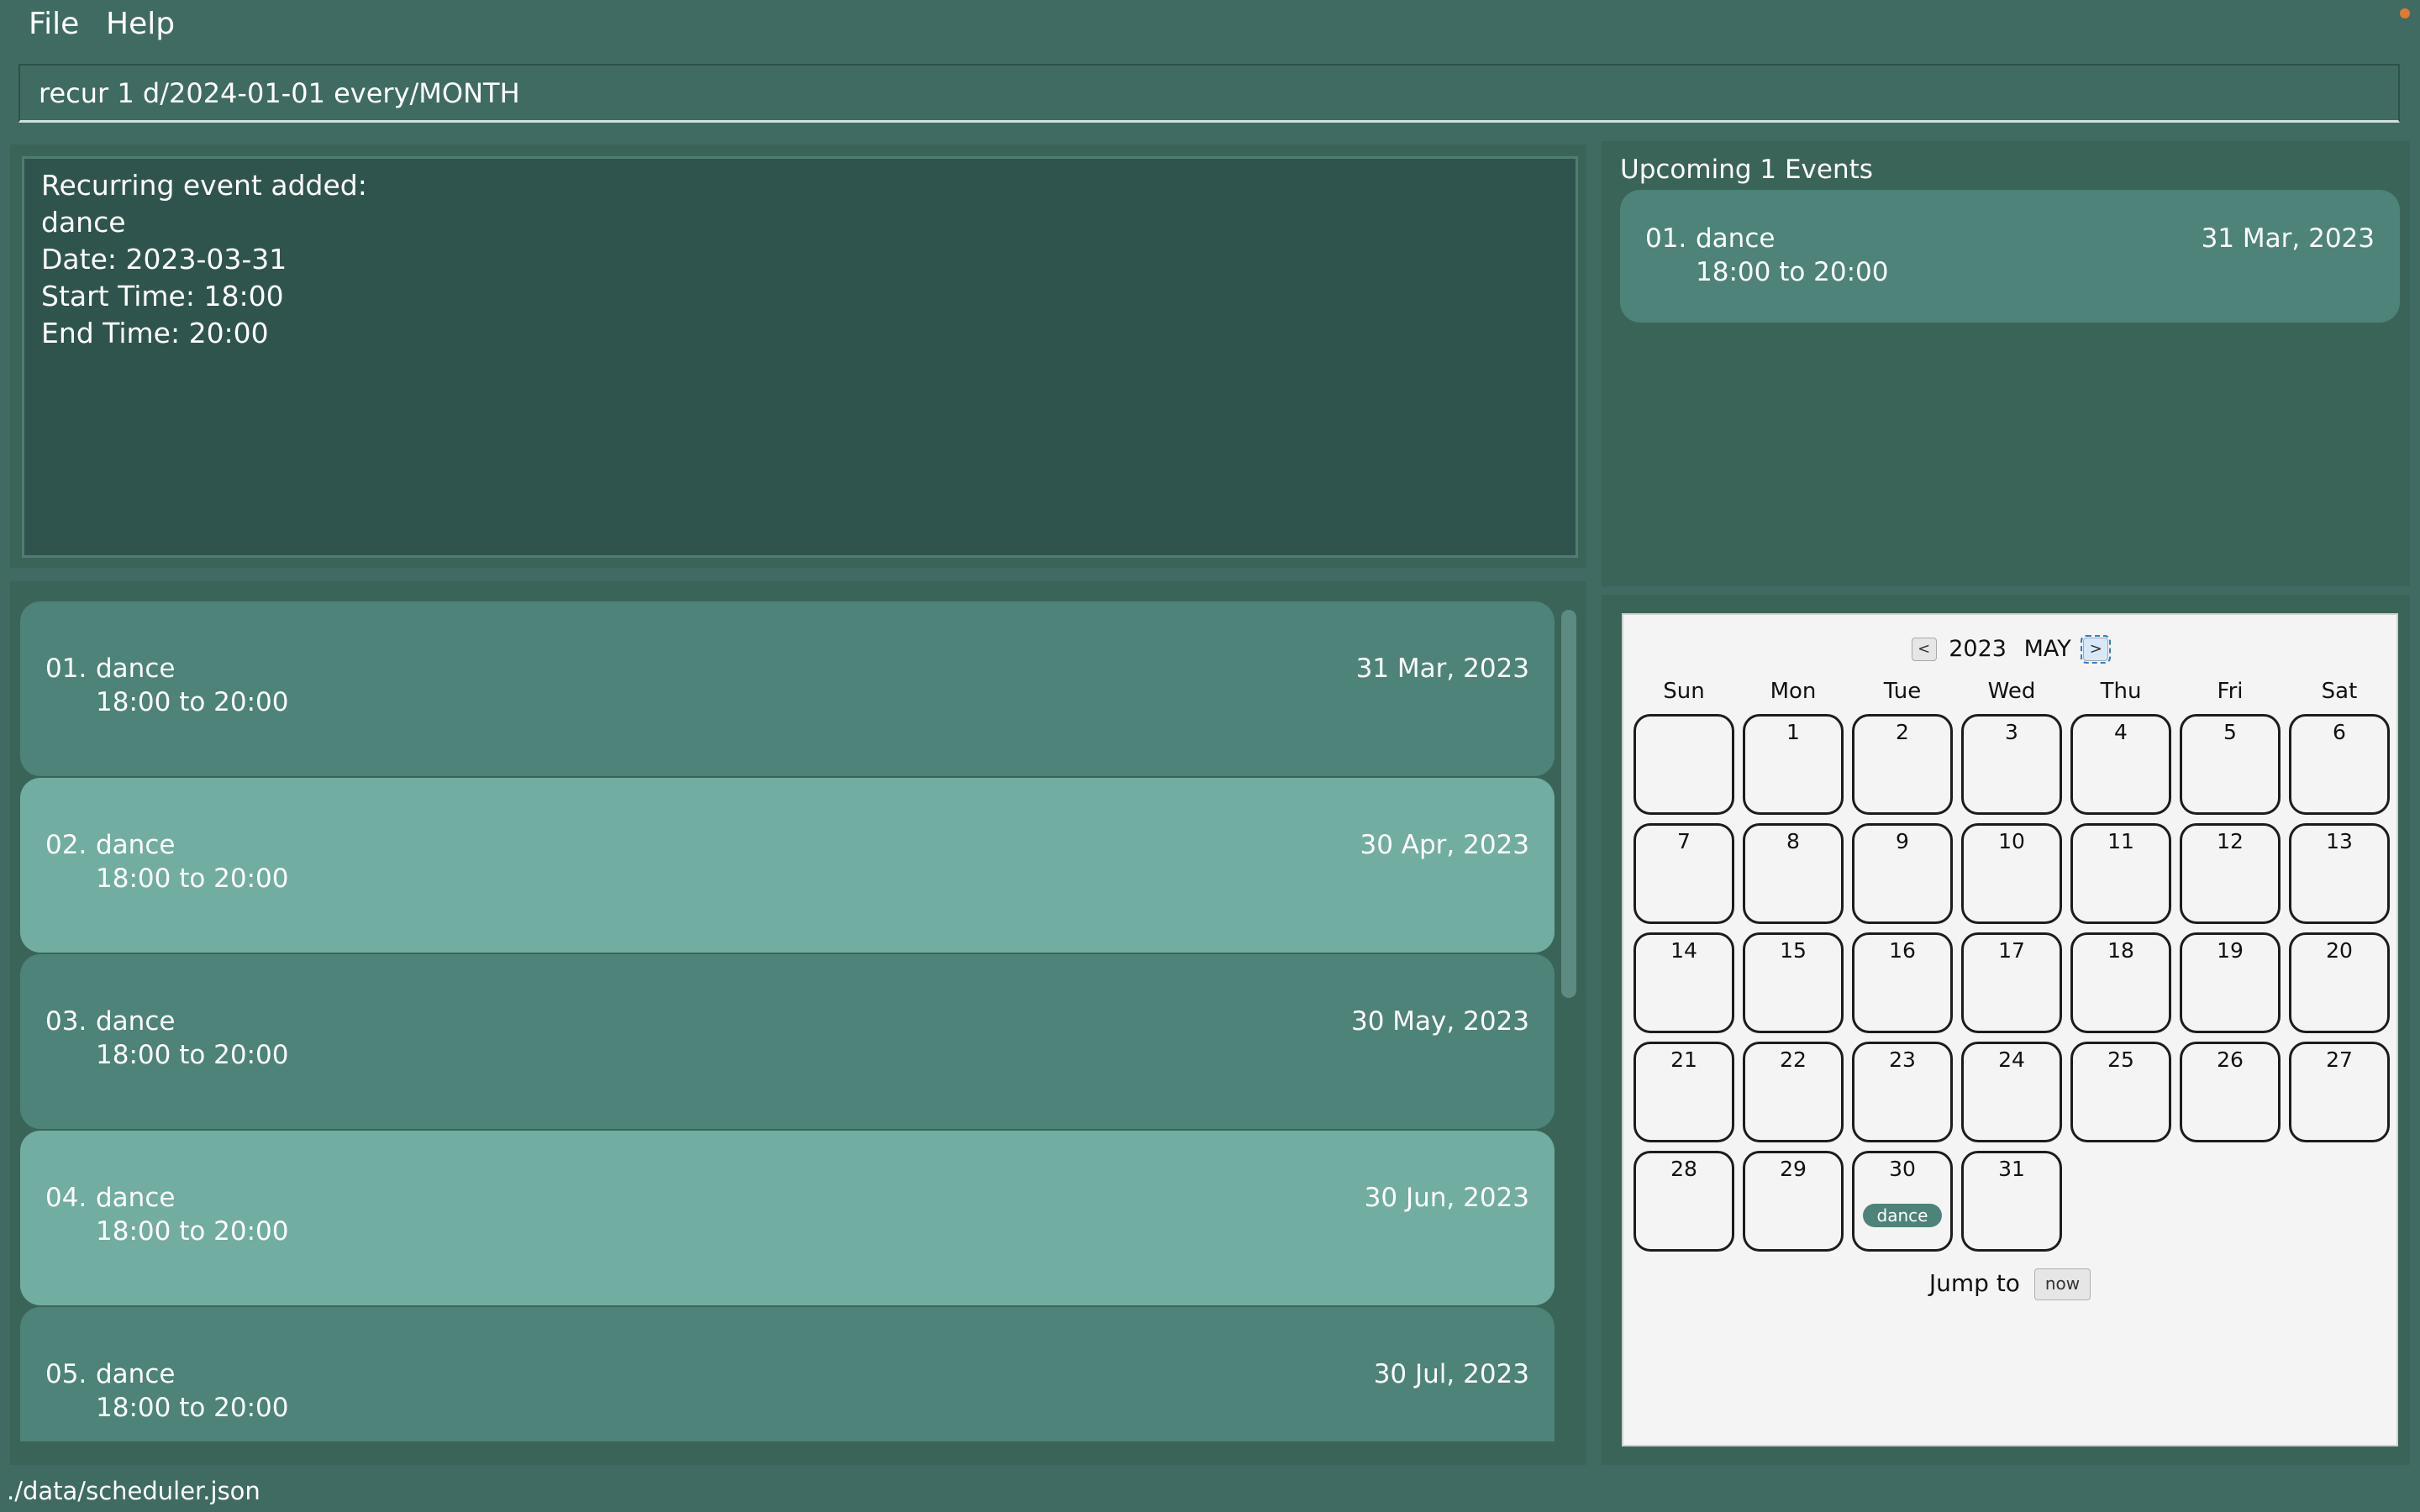 The width and height of the screenshot is (2420, 1512). Describe the element at coordinates (1683, 1169) in the screenshot. I see `day-number: 28` at that location.